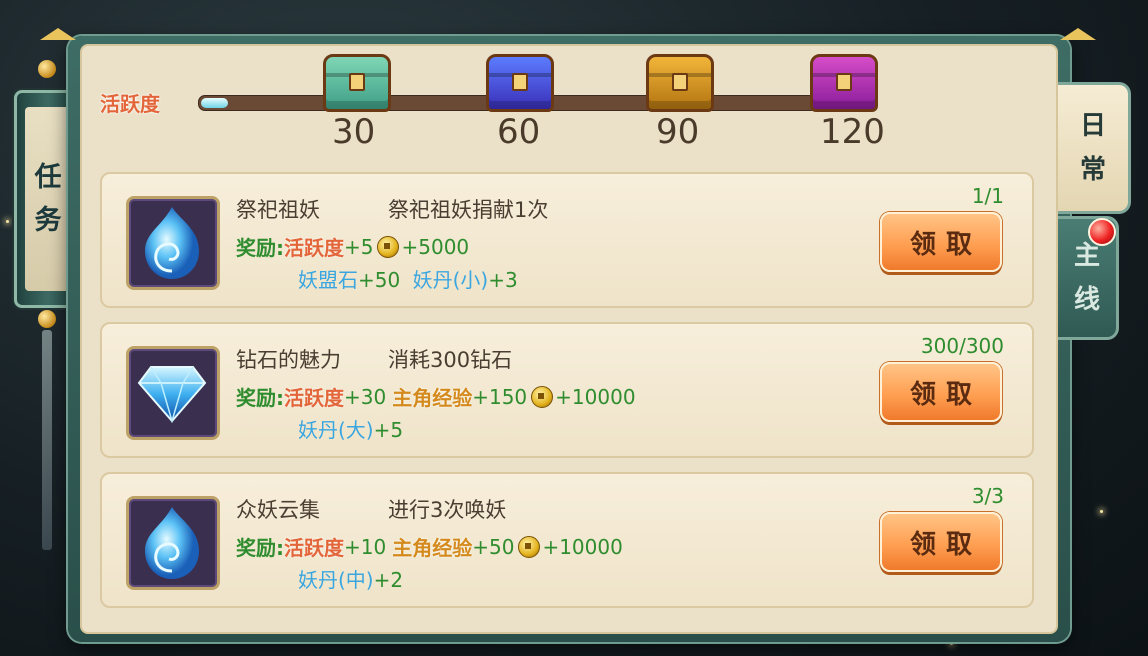 The width and height of the screenshot is (1148, 656). I want to click on tab-char: 线, so click(1086, 300).